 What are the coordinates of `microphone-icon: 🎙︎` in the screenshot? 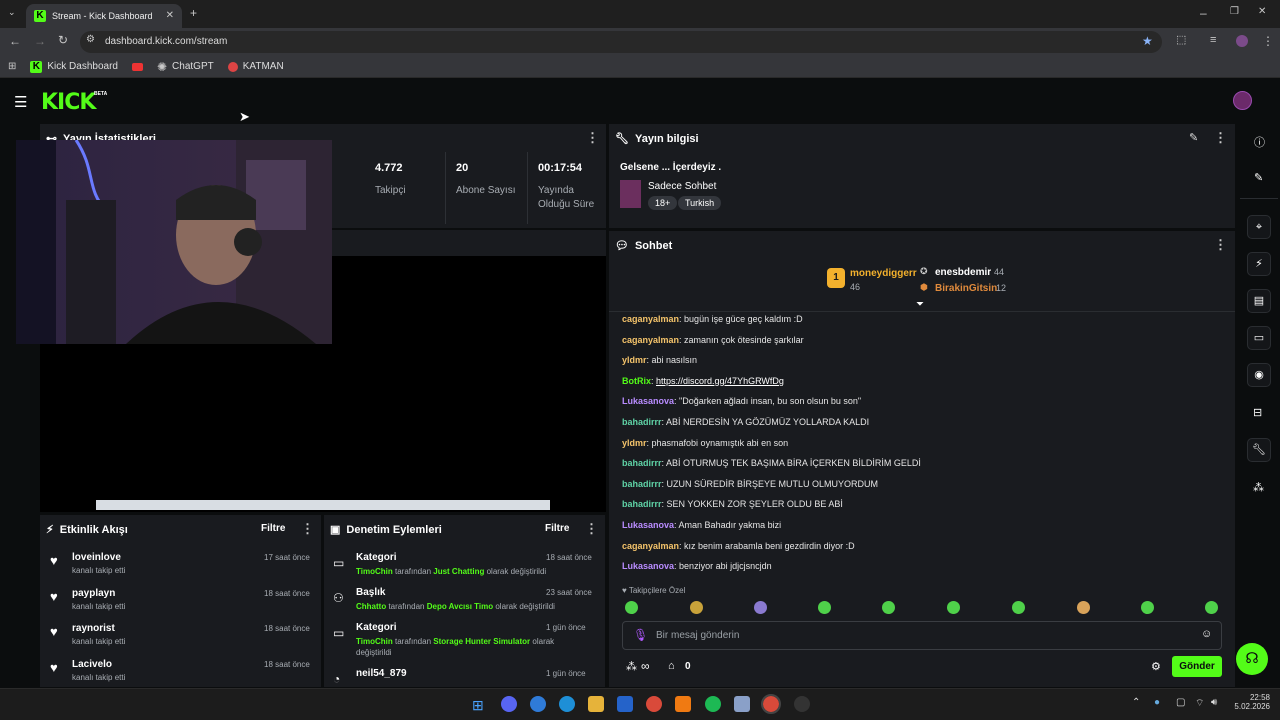 It's located at (640, 635).